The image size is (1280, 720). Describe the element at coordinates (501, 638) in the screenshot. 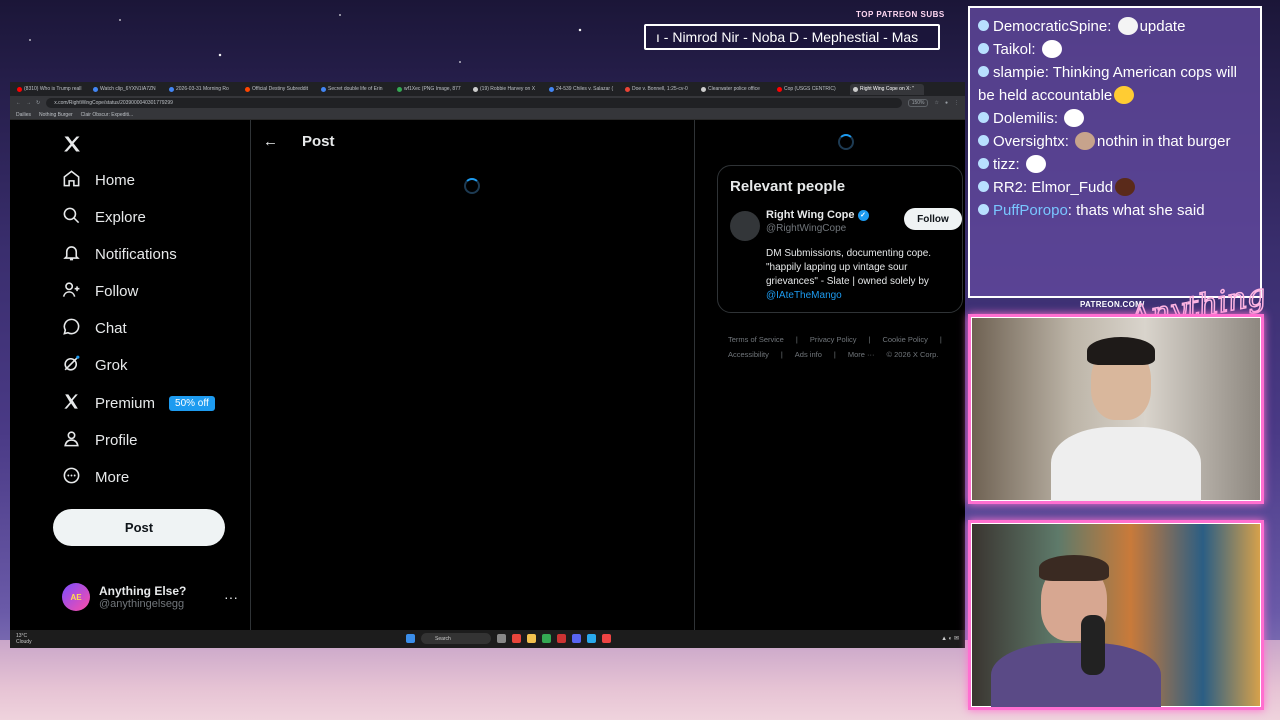

I see `task-view-icon` at that location.